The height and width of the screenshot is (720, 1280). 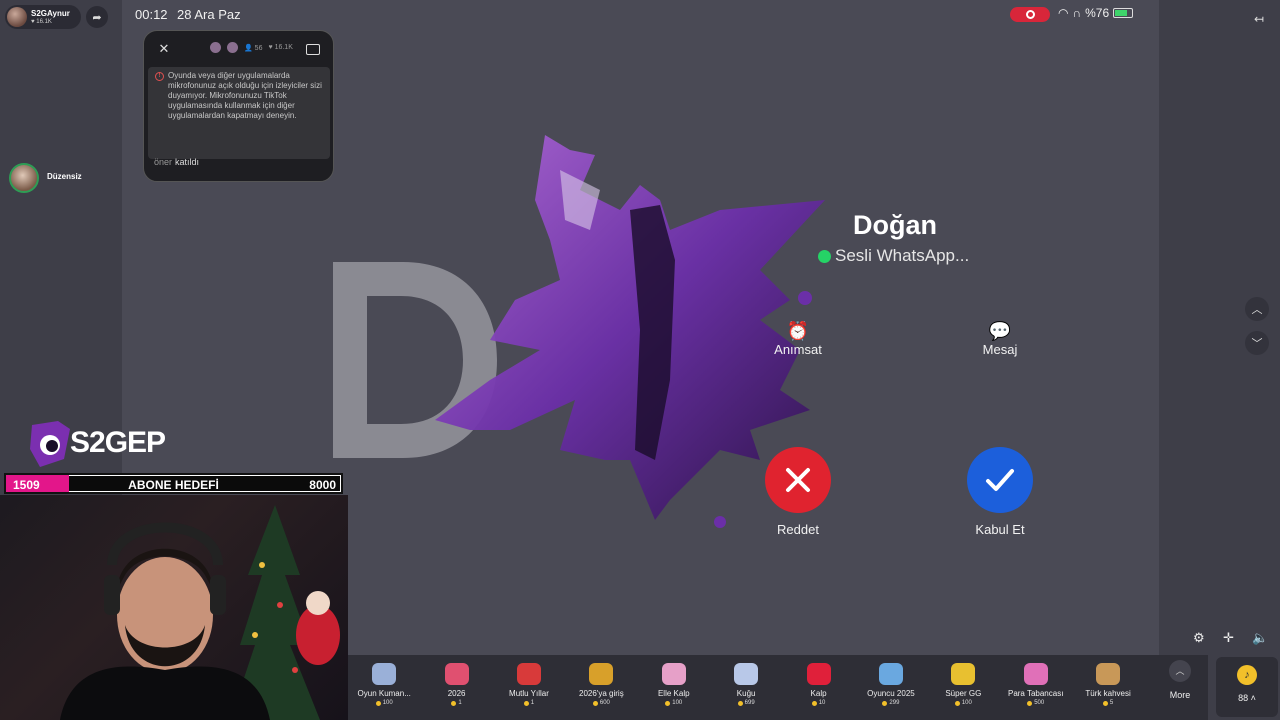 I want to click on gift-price-value: 1, so click(x=532, y=703).